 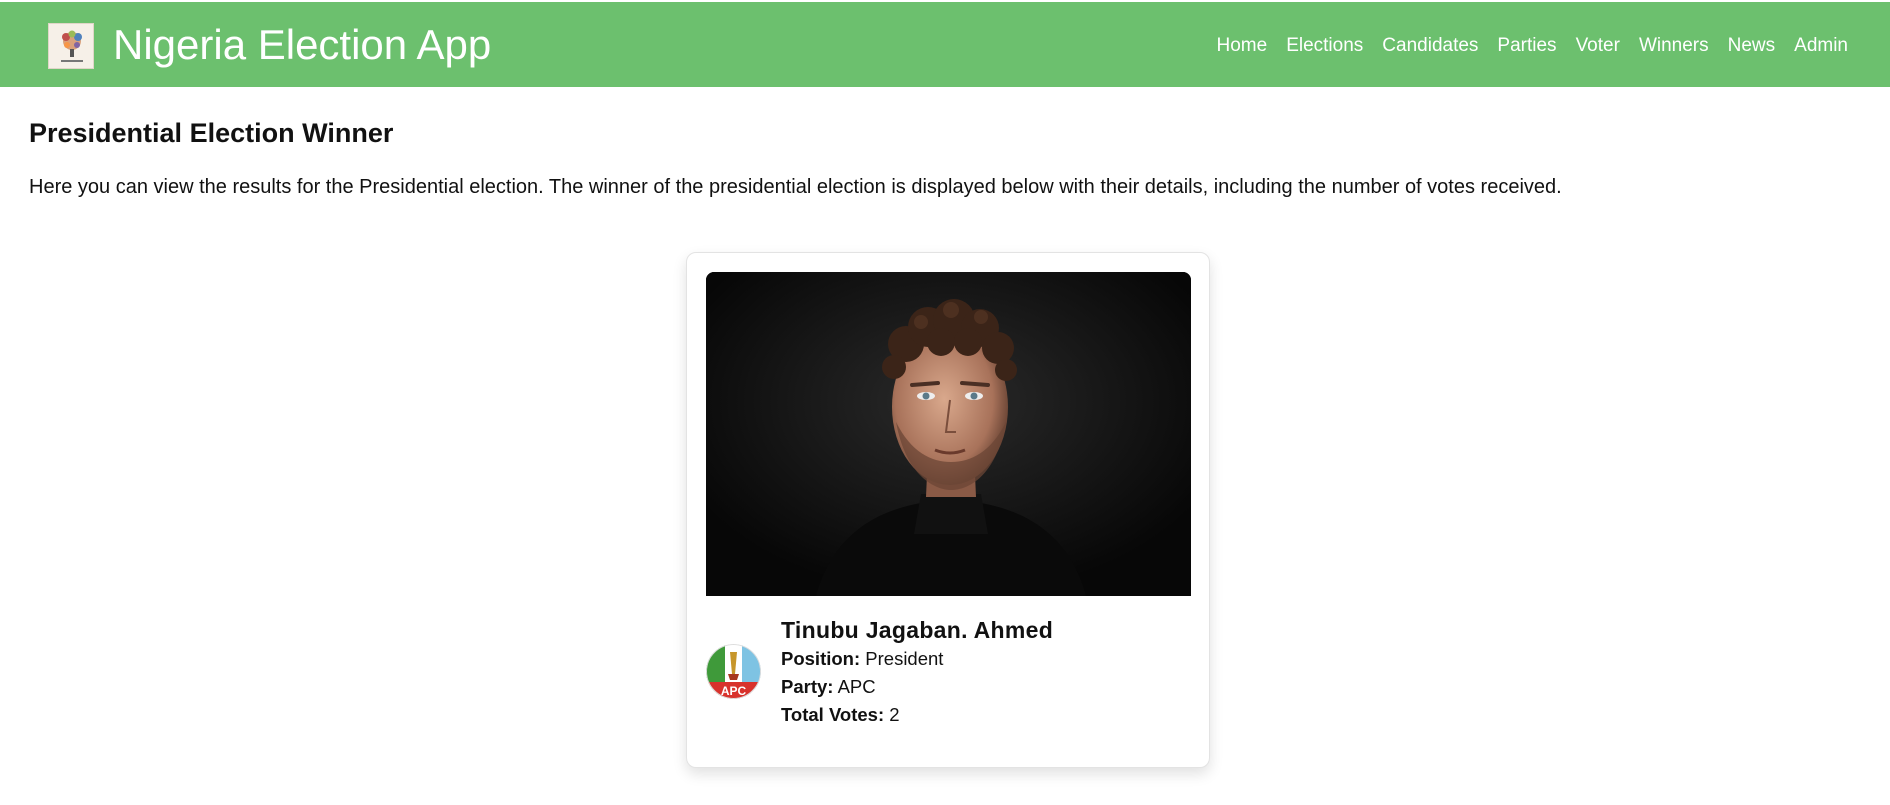 I want to click on position-row: Position: President, so click(x=917, y=659).